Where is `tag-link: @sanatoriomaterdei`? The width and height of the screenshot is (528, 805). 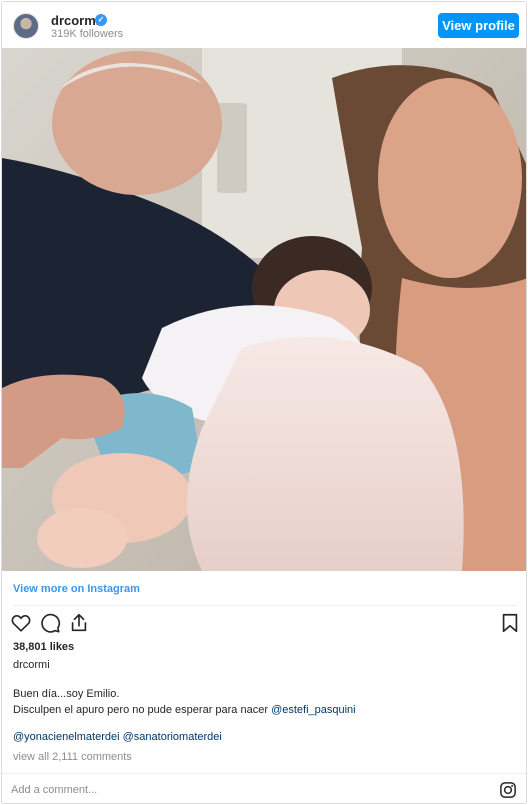 tag-link: @sanatoriomaterdei is located at coordinates (172, 737).